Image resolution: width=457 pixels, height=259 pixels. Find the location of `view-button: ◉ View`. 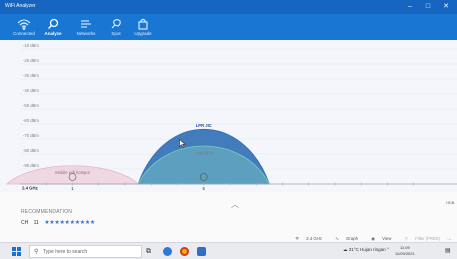

view-button: ◉ View is located at coordinates (378, 238).